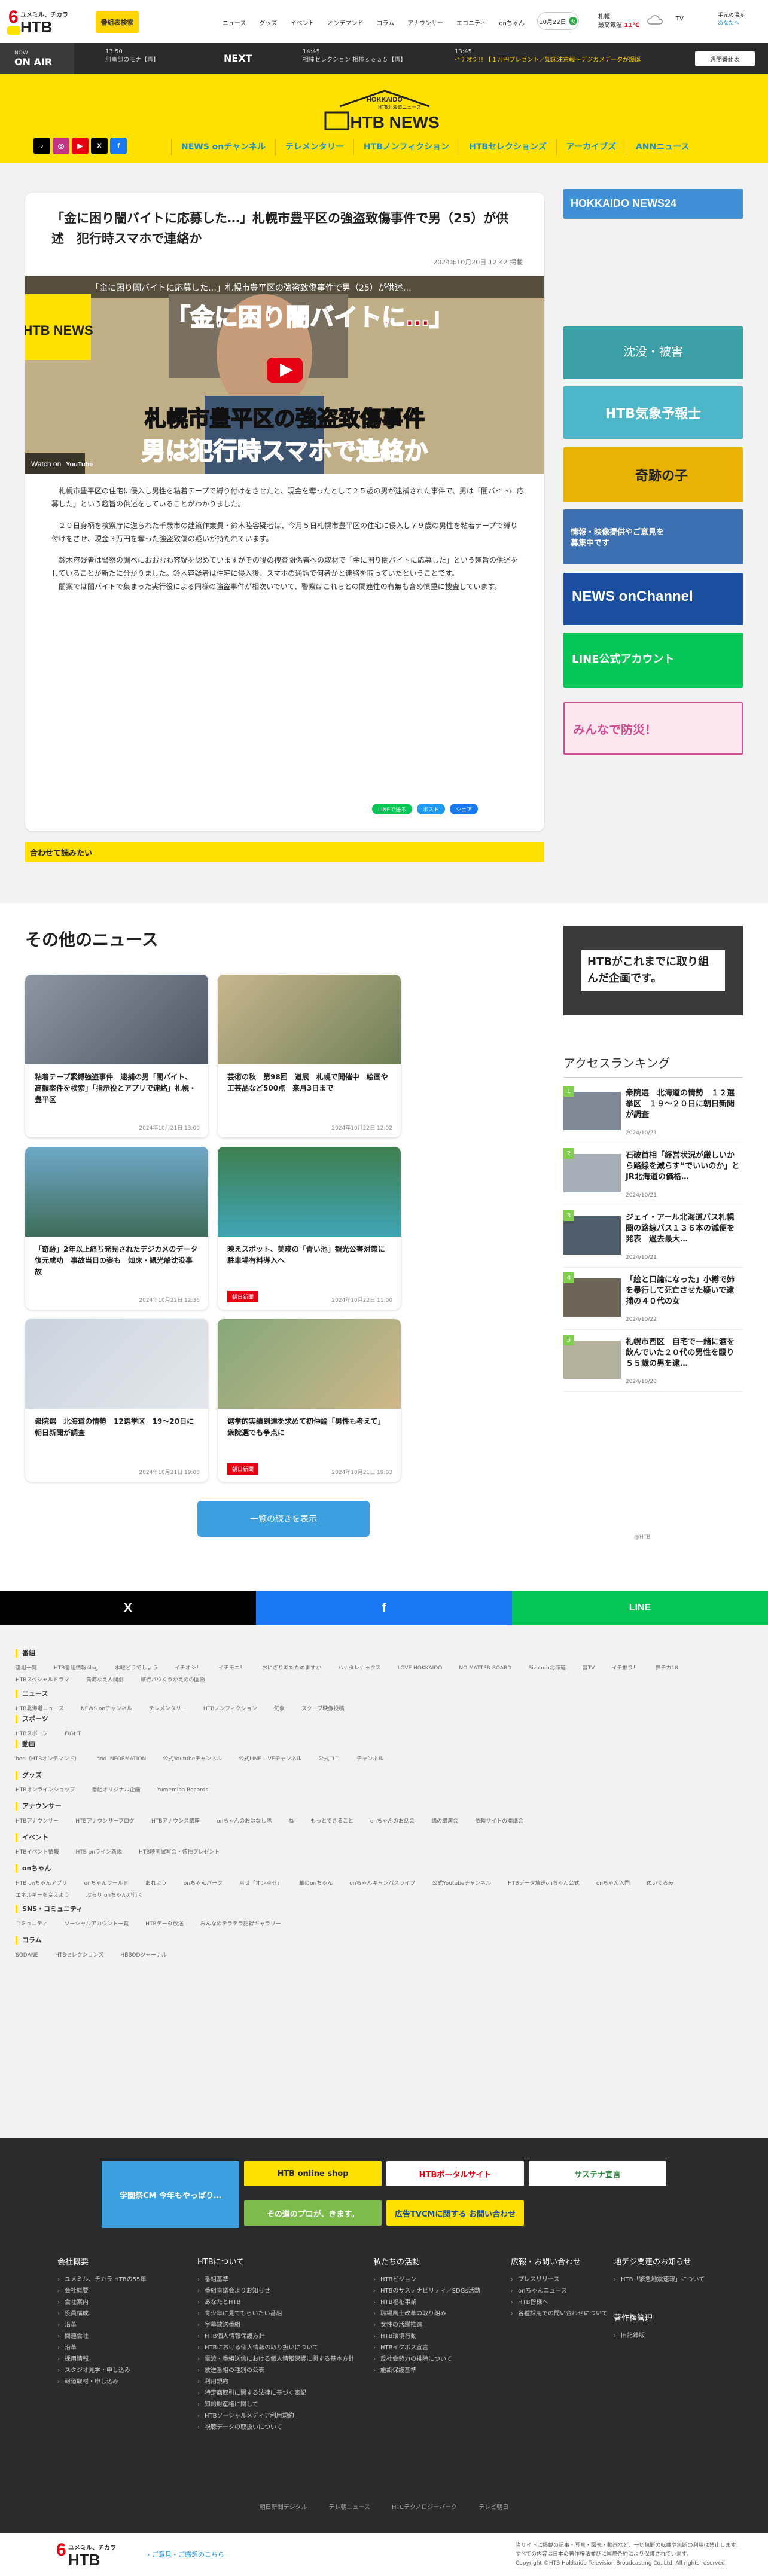  Describe the element at coordinates (420, 1668) in the screenshot. I see `sitemap-link: LOVE HOKKAIDO` at that location.